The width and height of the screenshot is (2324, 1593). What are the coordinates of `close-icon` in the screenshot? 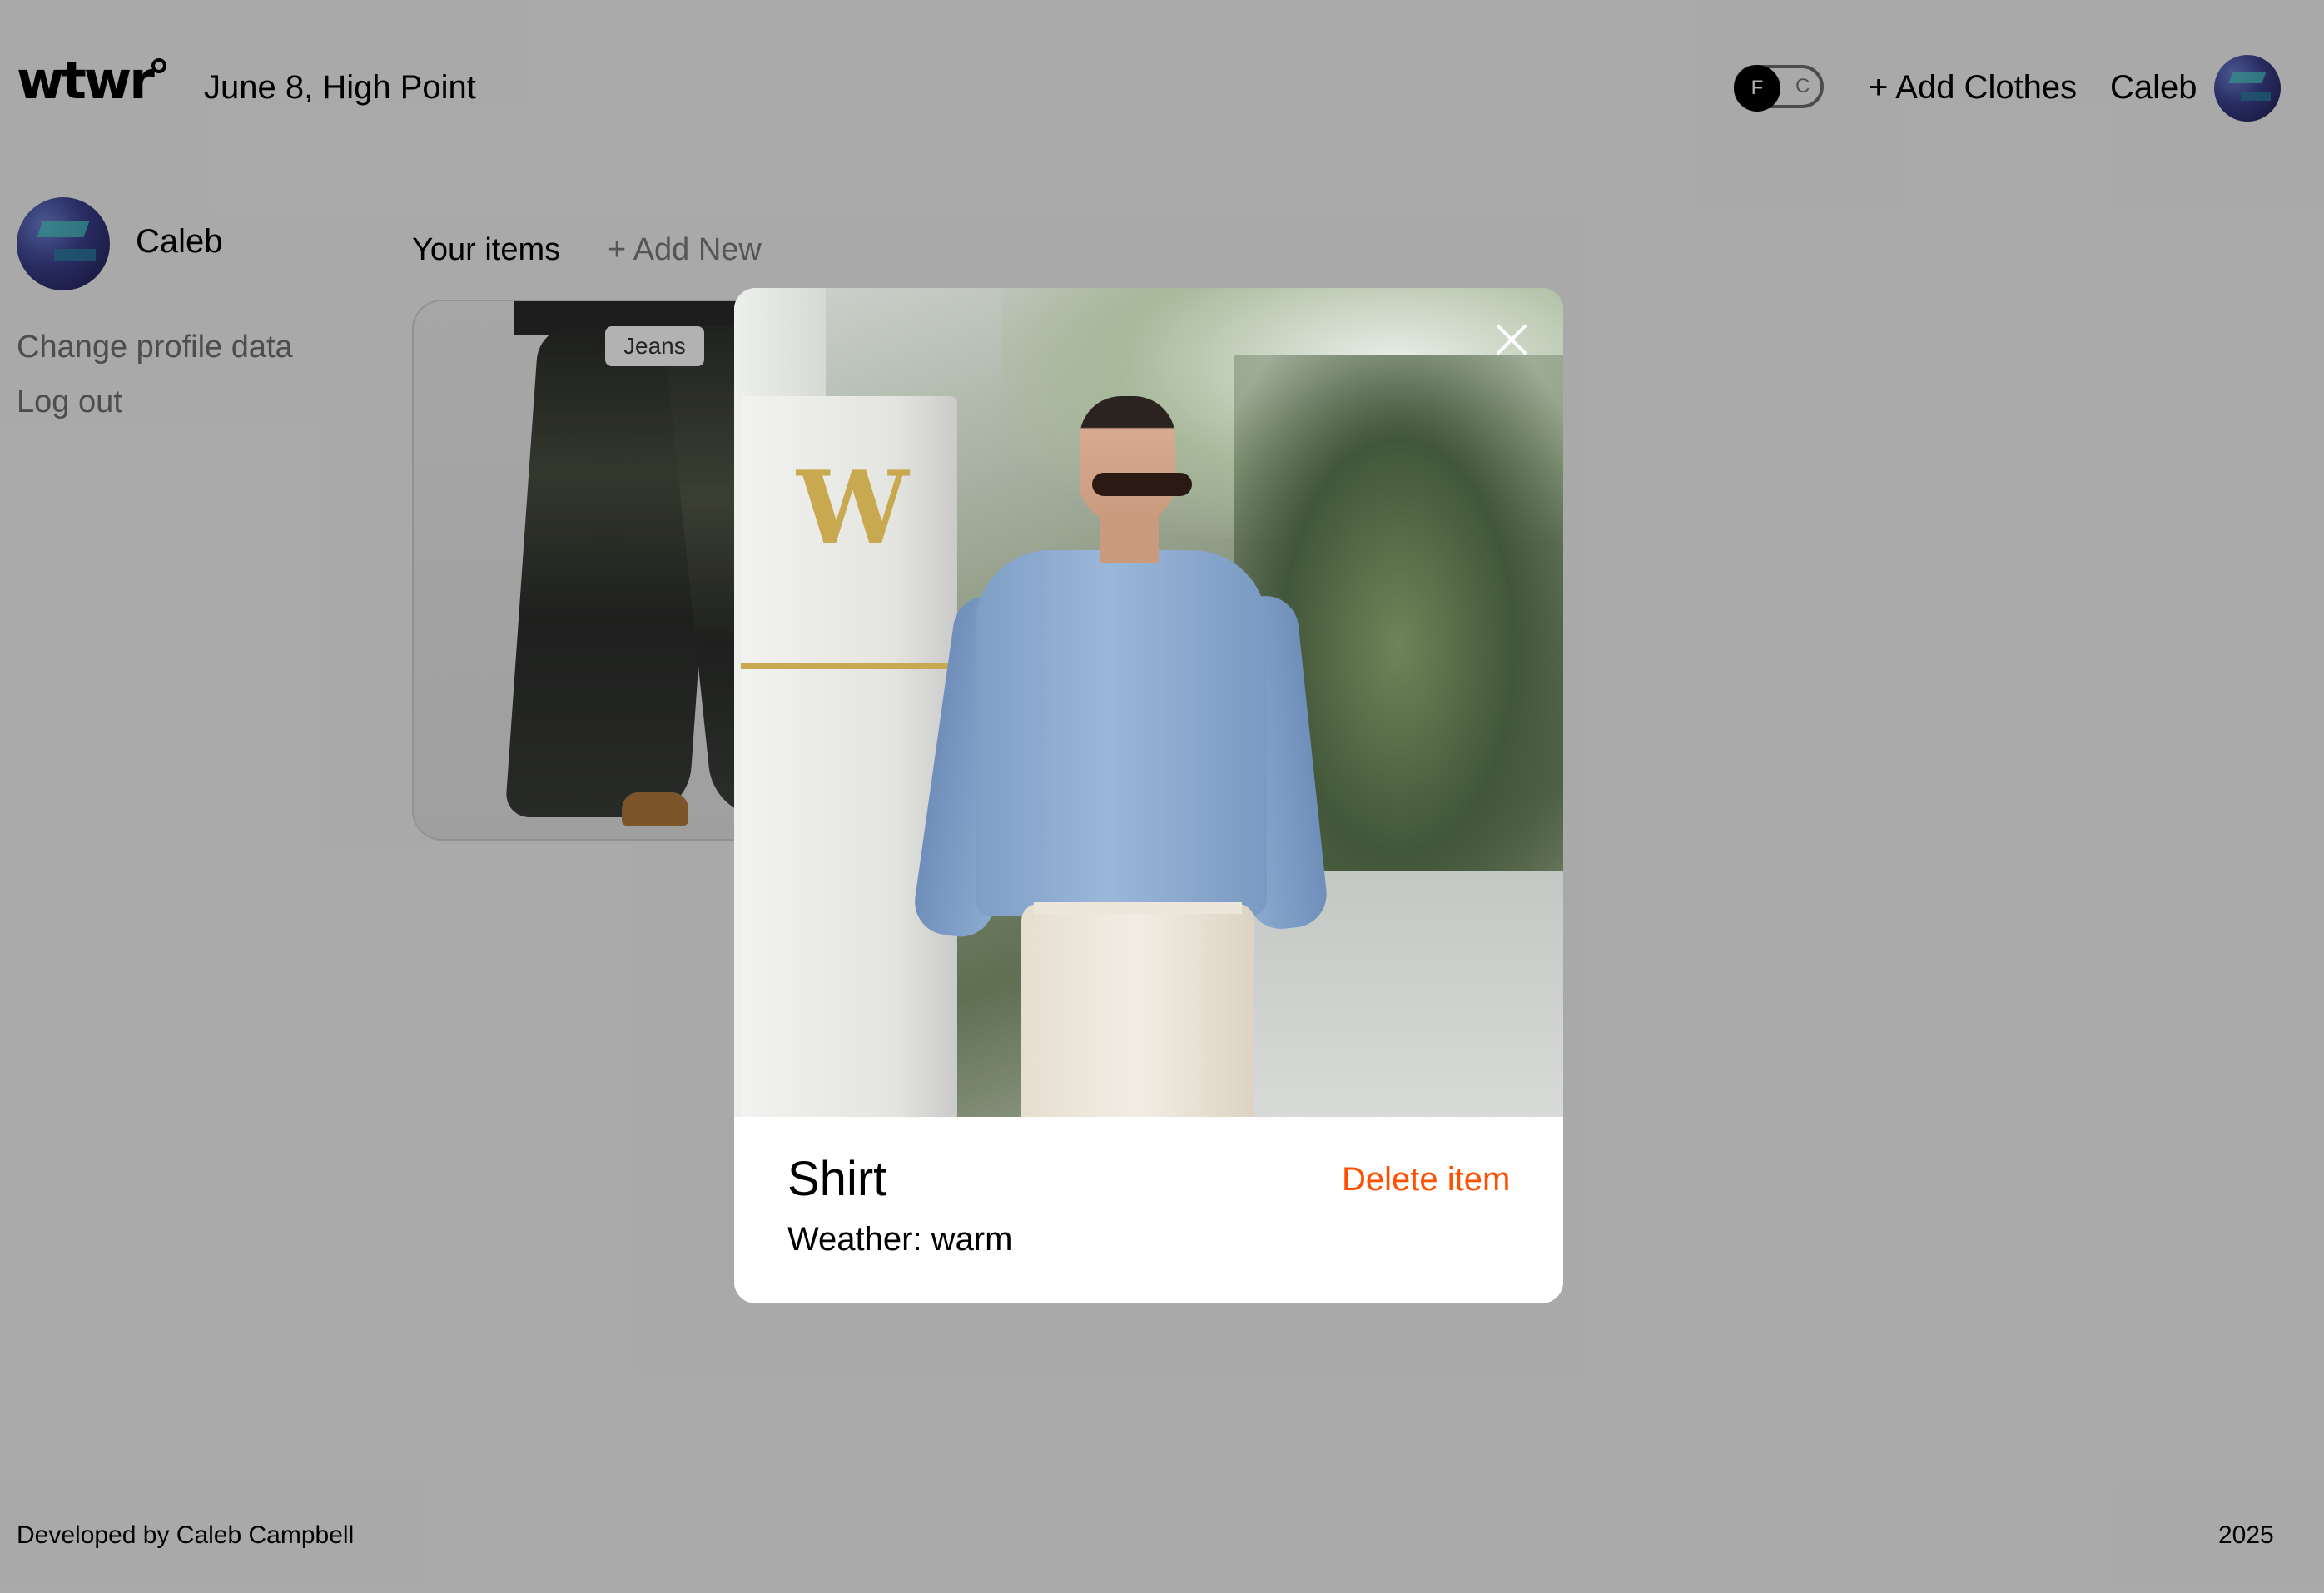 It's located at (1512, 340).